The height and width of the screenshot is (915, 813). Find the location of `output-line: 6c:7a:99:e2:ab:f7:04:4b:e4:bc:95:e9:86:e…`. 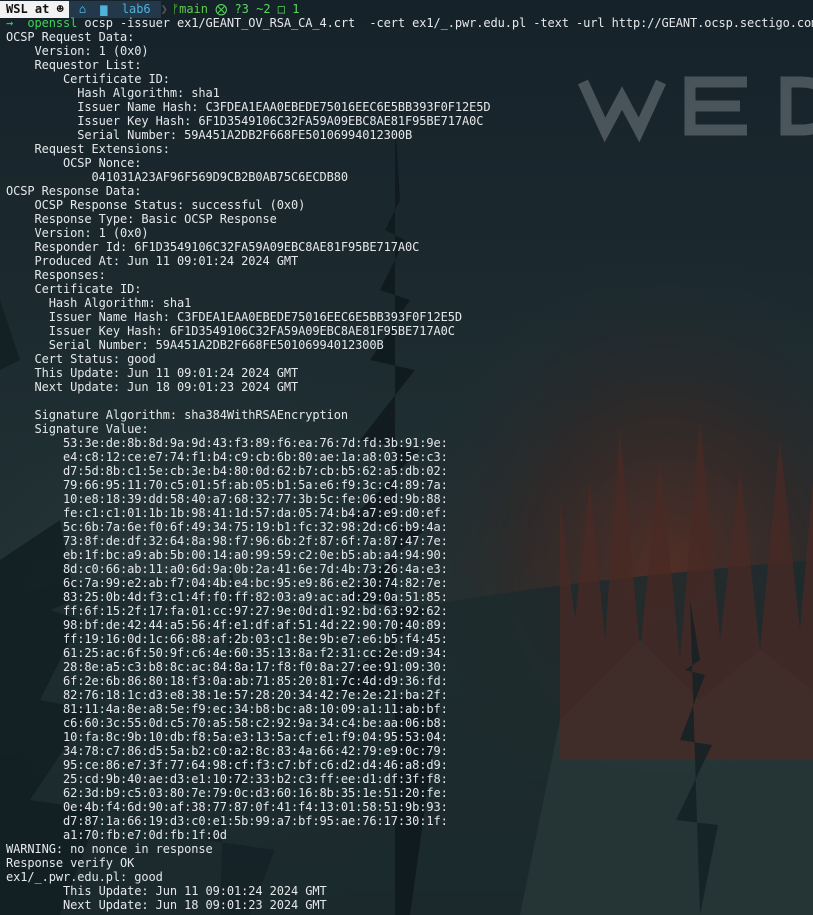

output-line: 6c:7a:99:e2:ab:f7:04:4b:e4:bc:95:e9:86:e… is located at coordinates (227, 583).